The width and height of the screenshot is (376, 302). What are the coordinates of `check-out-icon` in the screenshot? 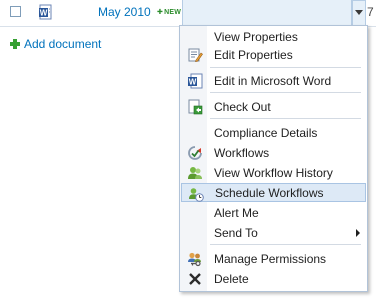 It's located at (195, 107).